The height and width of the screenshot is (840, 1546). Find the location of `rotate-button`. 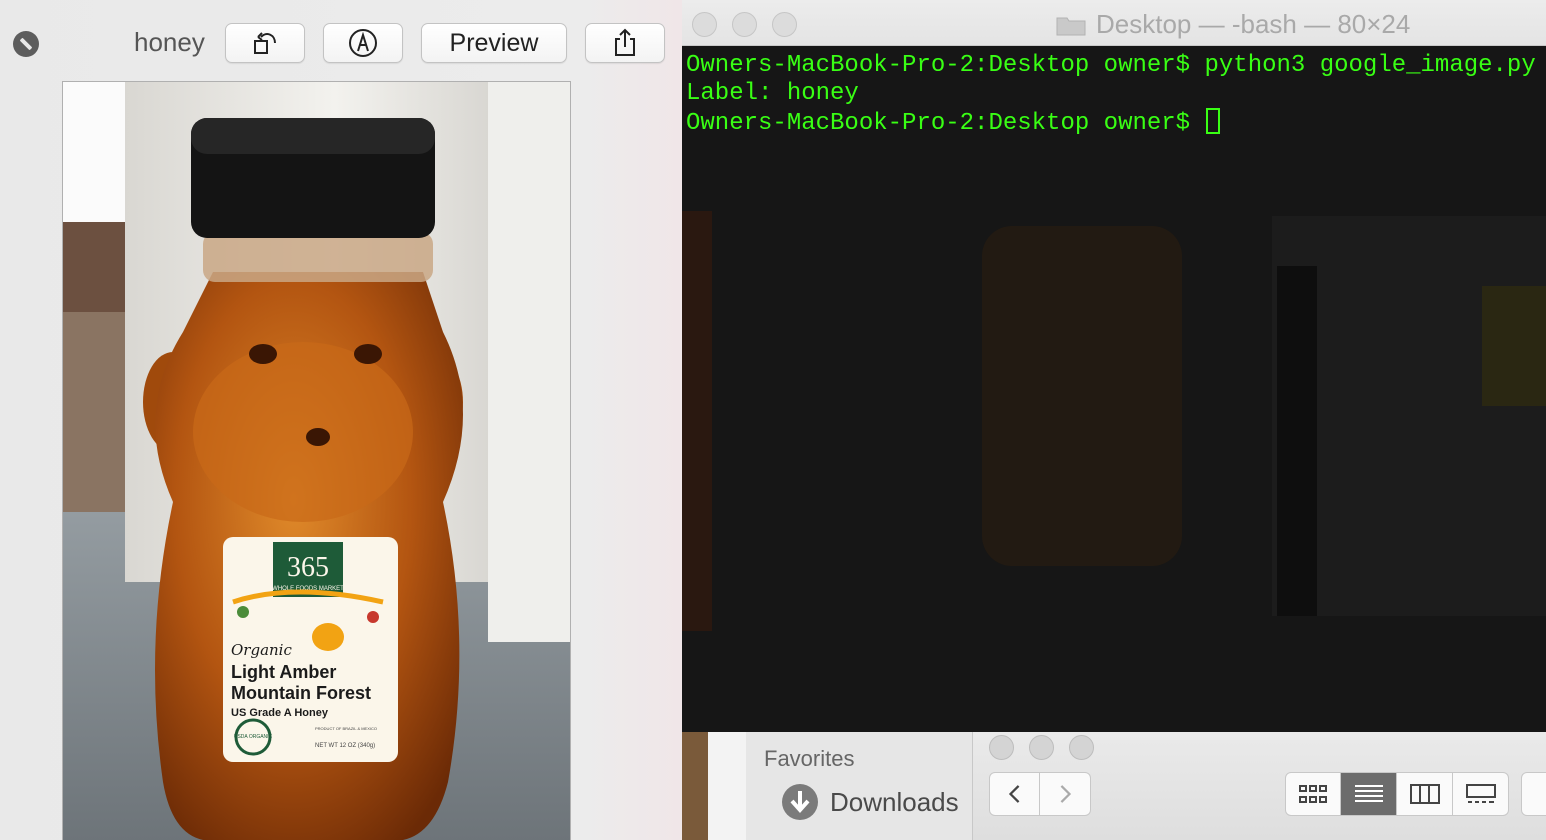

rotate-button is located at coordinates (265, 43).